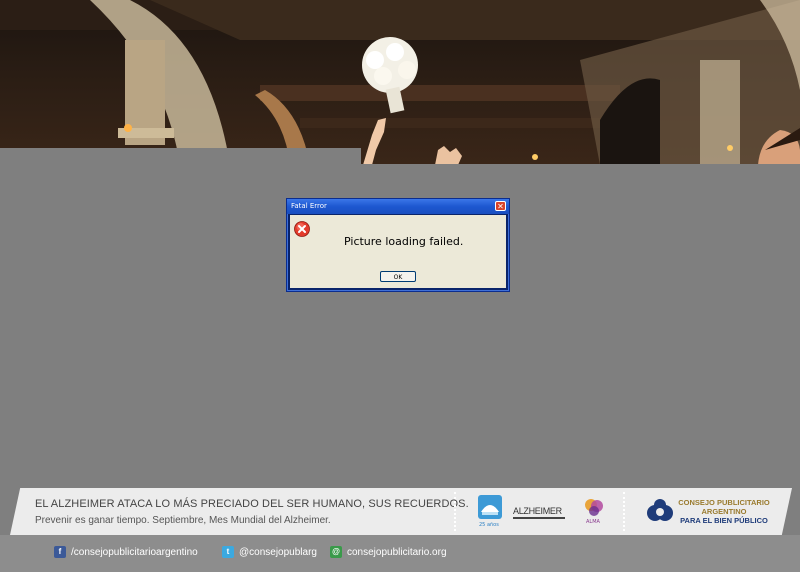 This screenshot has height=572, width=800. What do you see at coordinates (398, 251) in the screenshot?
I see `dialog-body: Picture loading failed. OK` at bounding box center [398, 251].